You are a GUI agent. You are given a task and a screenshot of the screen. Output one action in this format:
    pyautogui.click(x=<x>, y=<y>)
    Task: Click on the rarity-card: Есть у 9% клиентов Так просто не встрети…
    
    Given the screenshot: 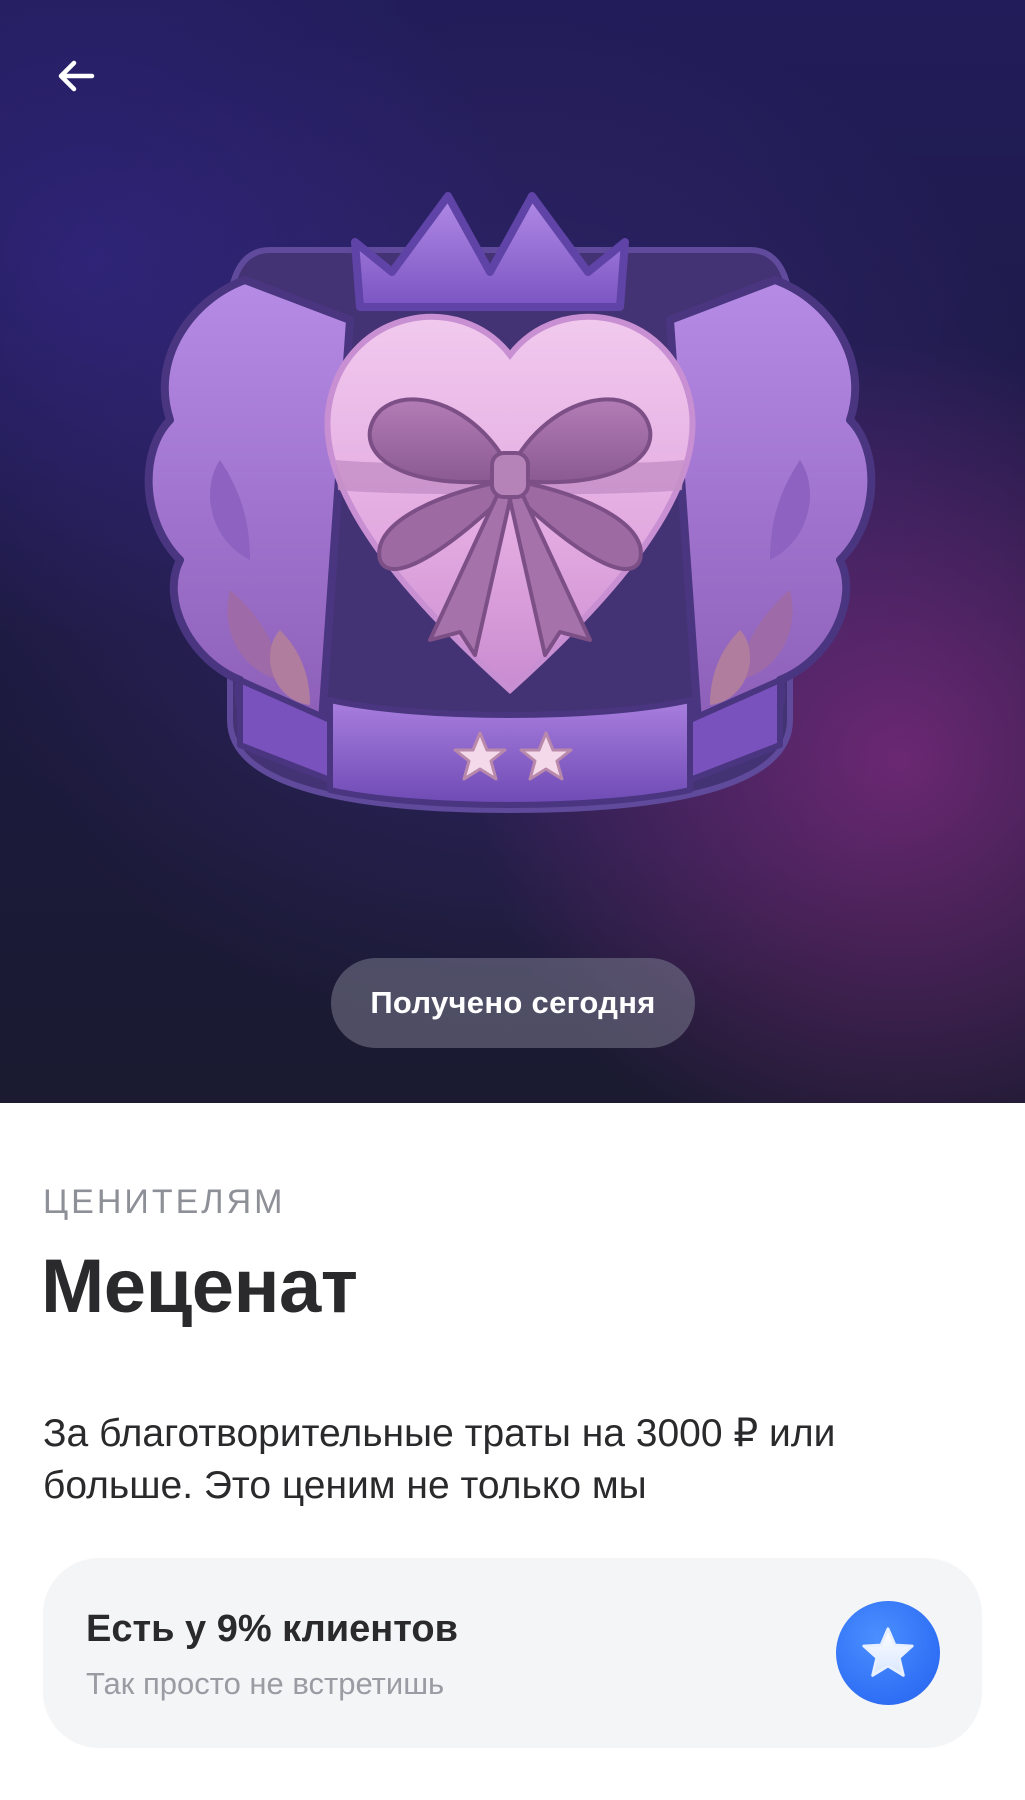 What is the action you would take?
    pyautogui.click(x=512, y=1653)
    